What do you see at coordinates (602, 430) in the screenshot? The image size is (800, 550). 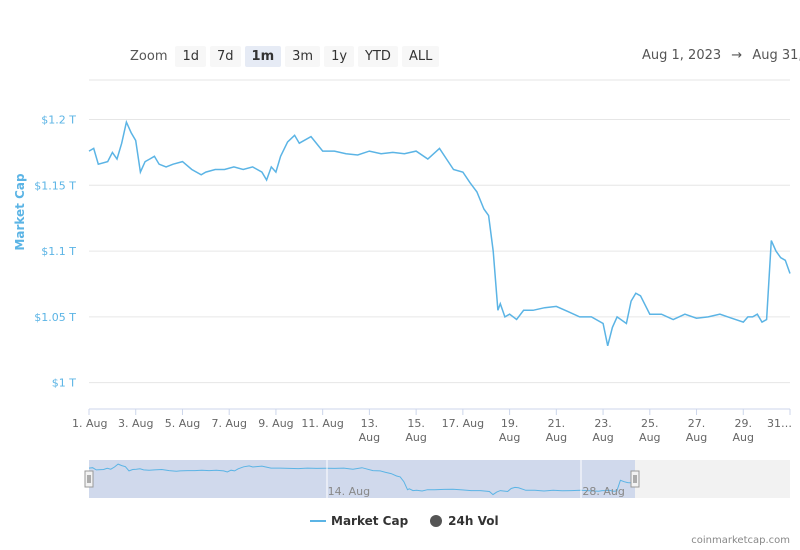 I see `x-tick-label: 23. Aug` at bounding box center [602, 430].